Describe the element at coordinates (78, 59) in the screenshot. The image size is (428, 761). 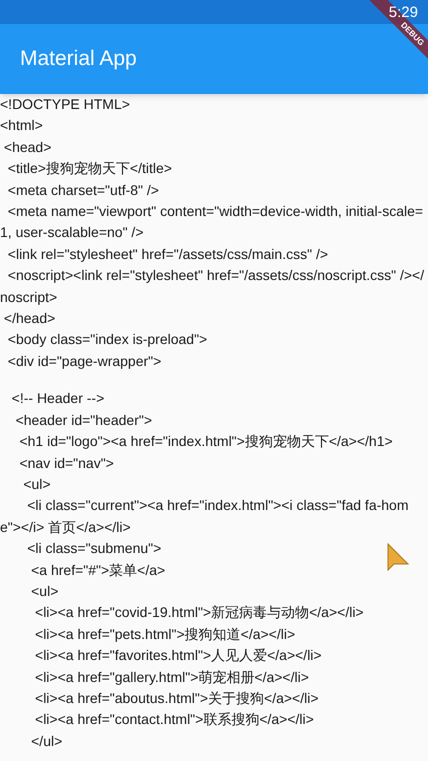
I see `app-title: Material App` at that location.